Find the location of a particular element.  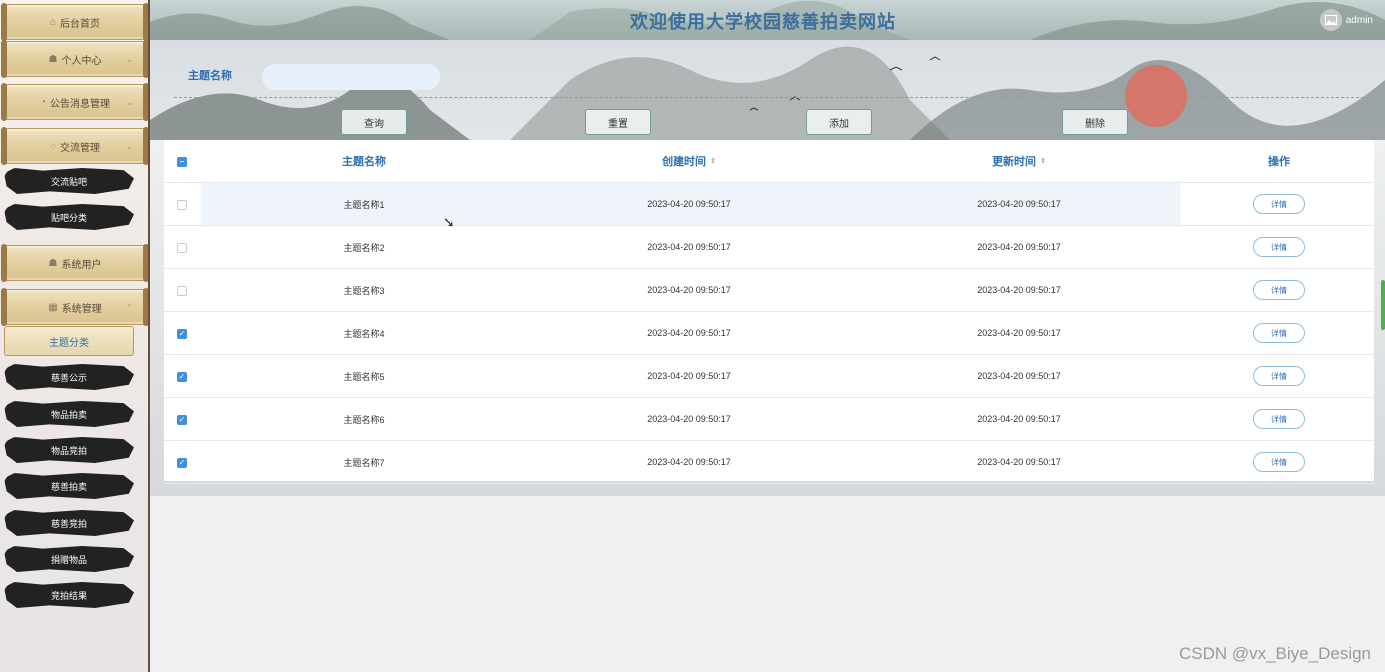

delete-button: 删除 is located at coordinates (1095, 122).